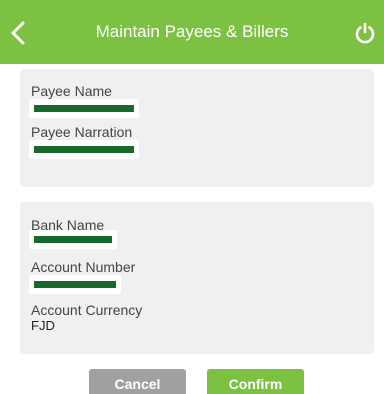 This screenshot has width=384, height=394. Describe the element at coordinates (255, 381) in the screenshot. I see `confirm-button: Confirm` at that location.